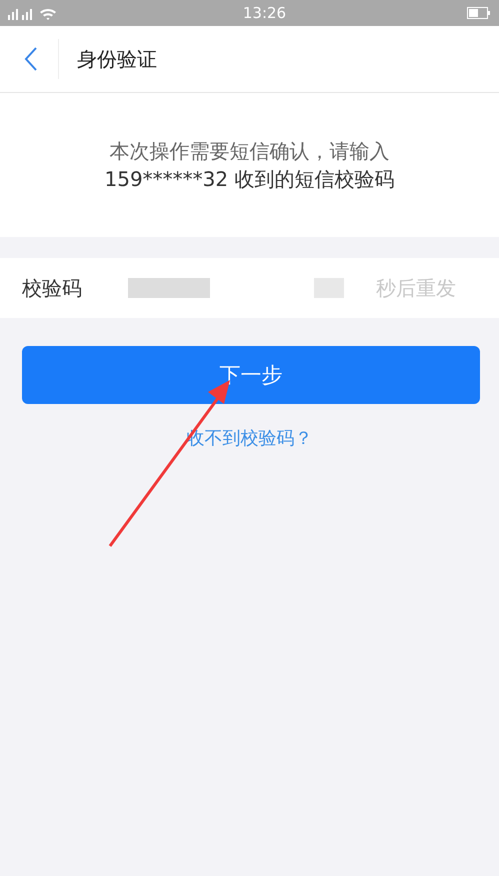  What do you see at coordinates (249, 179) in the screenshot?
I see `message-text: 159******32 收到的短信校验码` at bounding box center [249, 179].